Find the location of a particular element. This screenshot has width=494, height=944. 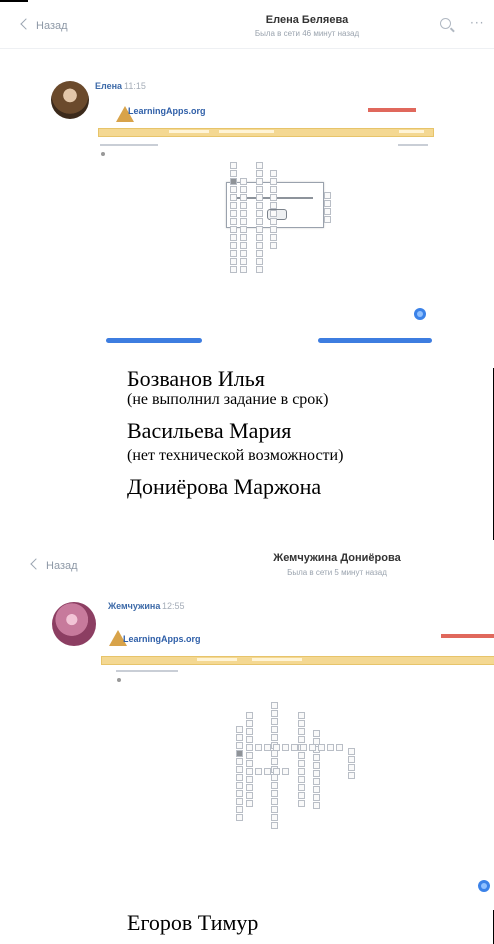

bottom-button-left is located at coordinates (154, 340).